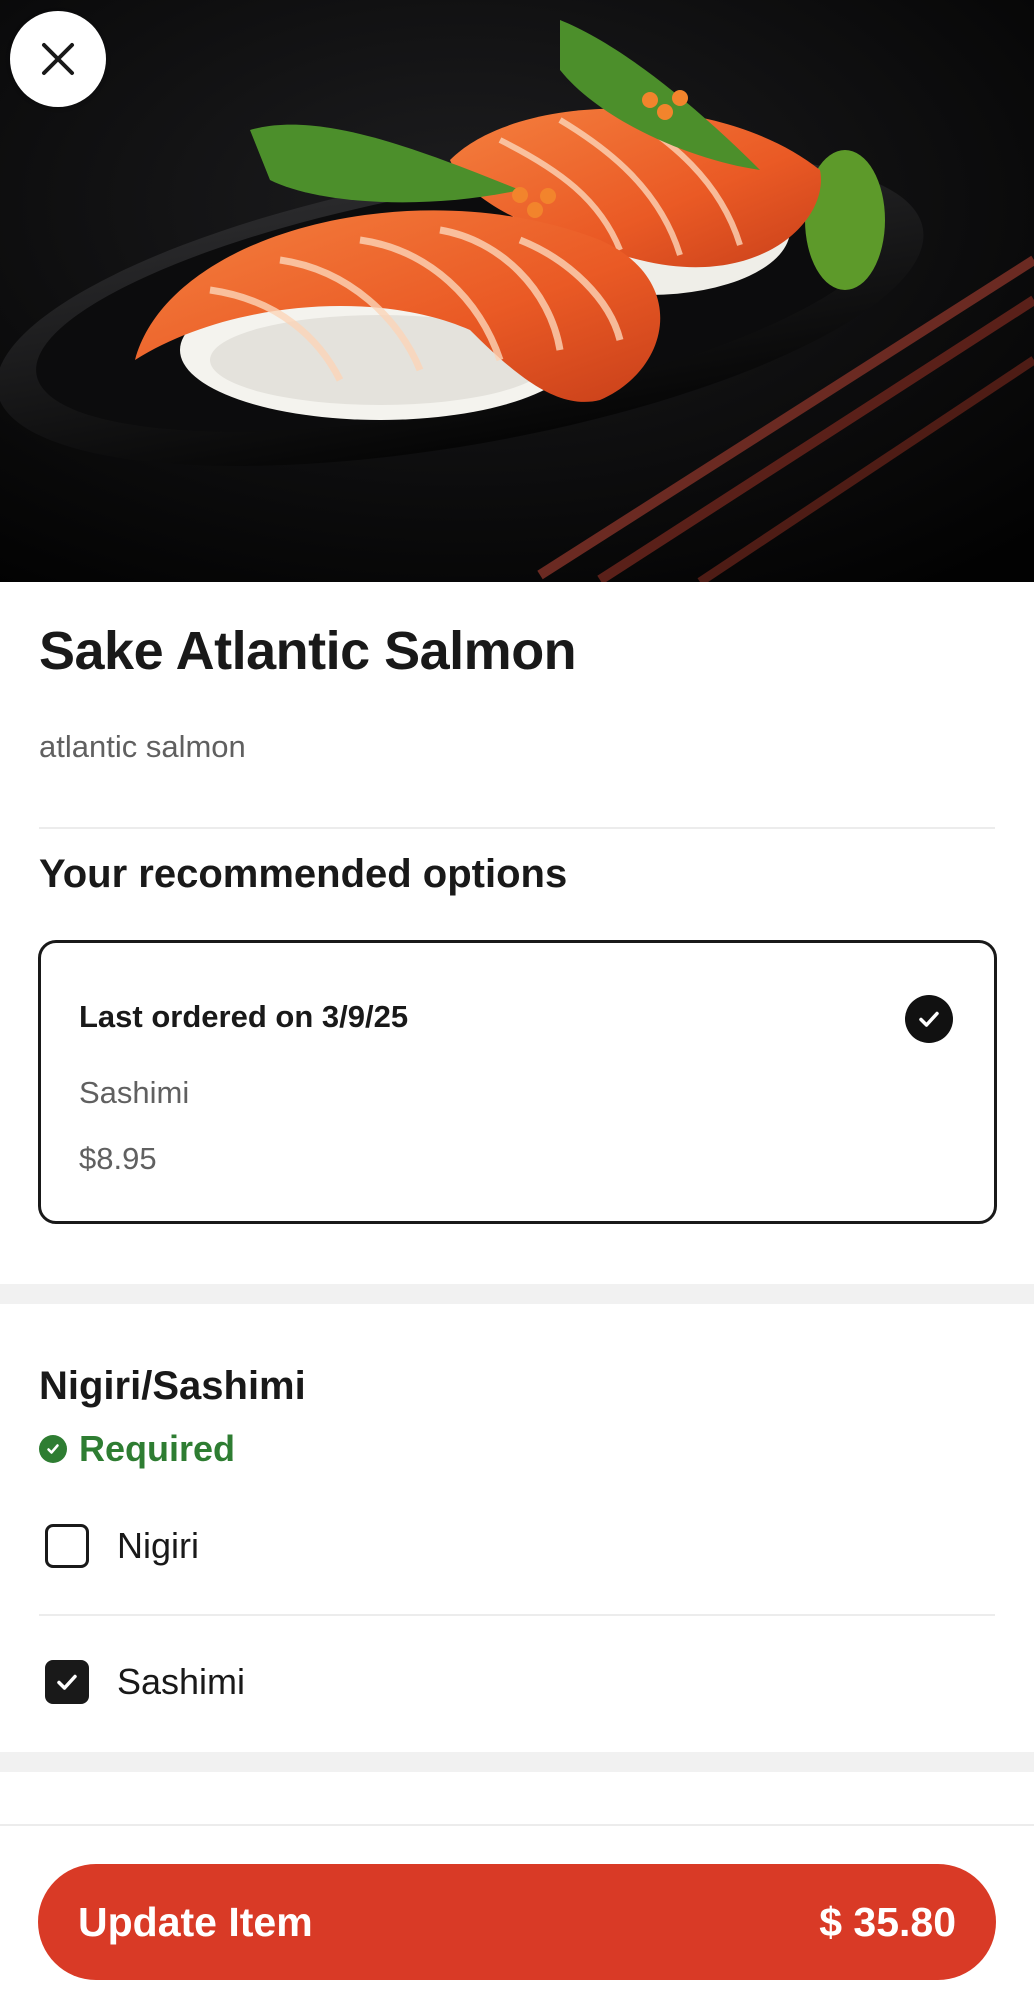 The width and height of the screenshot is (1034, 2000). What do you see at coordinates (517, 1682) in the screenshot?
I see `option-sashimi: Sashimi` at bounding box center [517, 1682].